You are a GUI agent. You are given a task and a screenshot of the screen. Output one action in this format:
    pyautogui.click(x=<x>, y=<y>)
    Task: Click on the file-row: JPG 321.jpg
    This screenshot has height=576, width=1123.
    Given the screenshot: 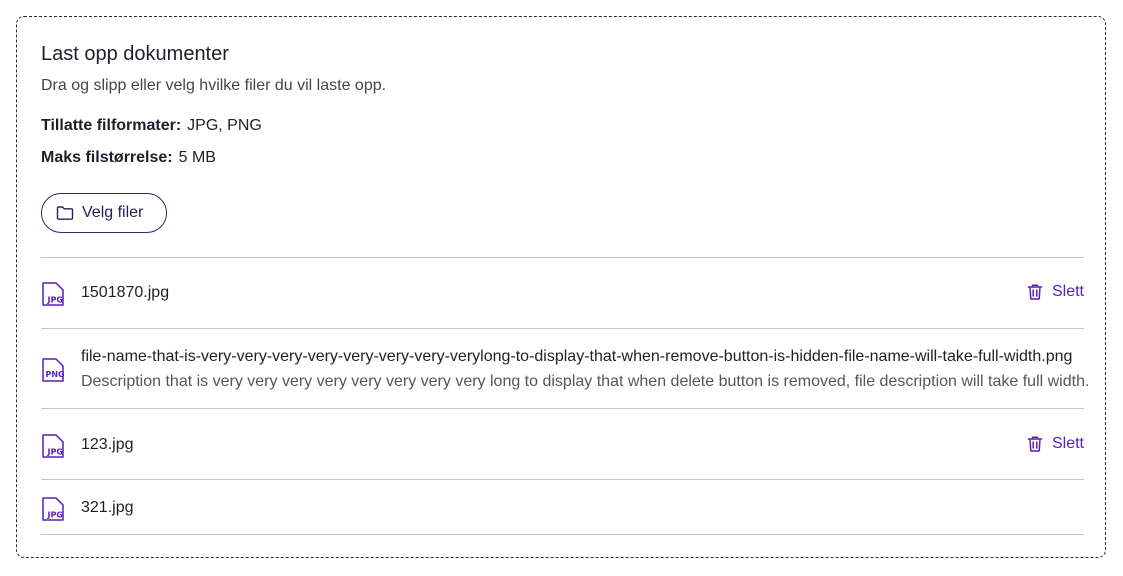 What is the action you would take?
    pyautogui.click(x=562, y=507)
    